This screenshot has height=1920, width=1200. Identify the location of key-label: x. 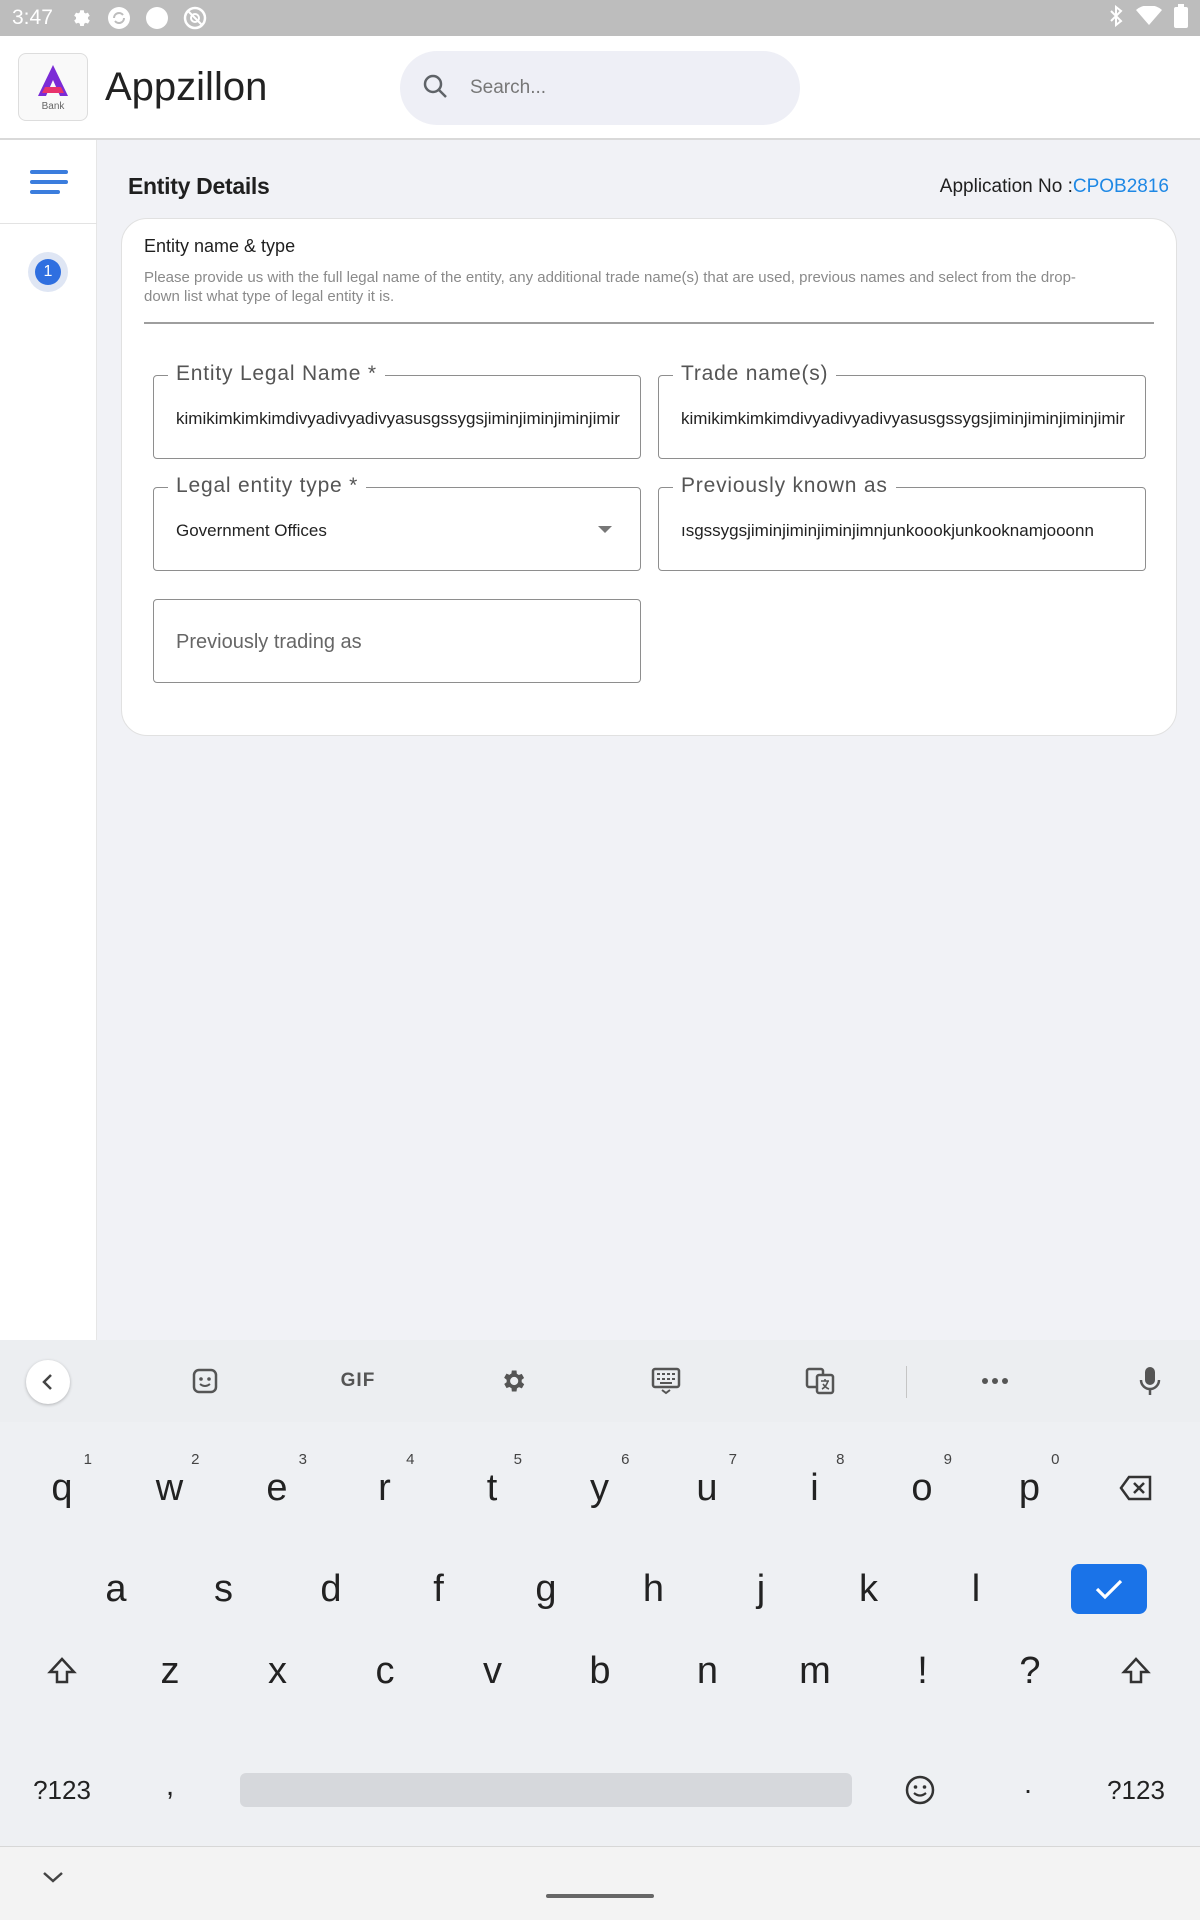
(277, 1670).